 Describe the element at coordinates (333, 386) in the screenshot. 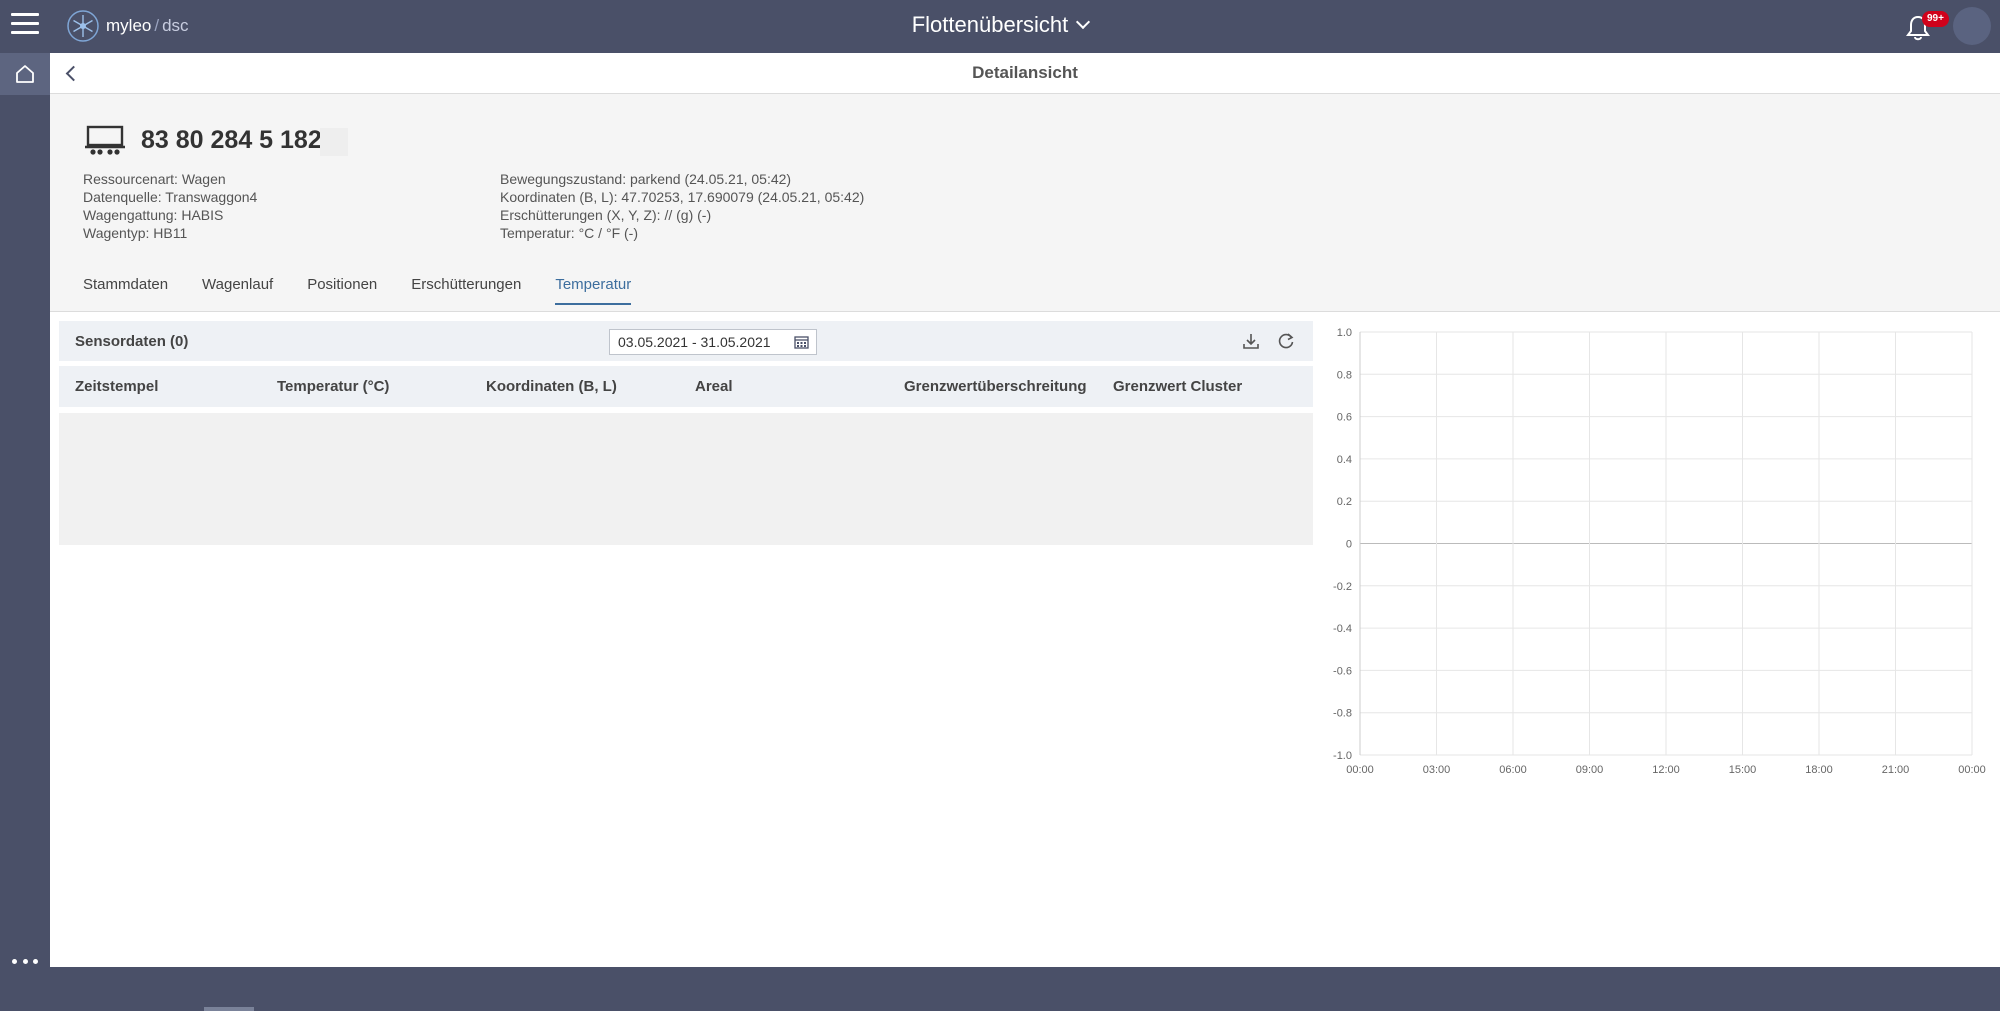

I see `col-temperatur: Temperatur (°C)` at that location.